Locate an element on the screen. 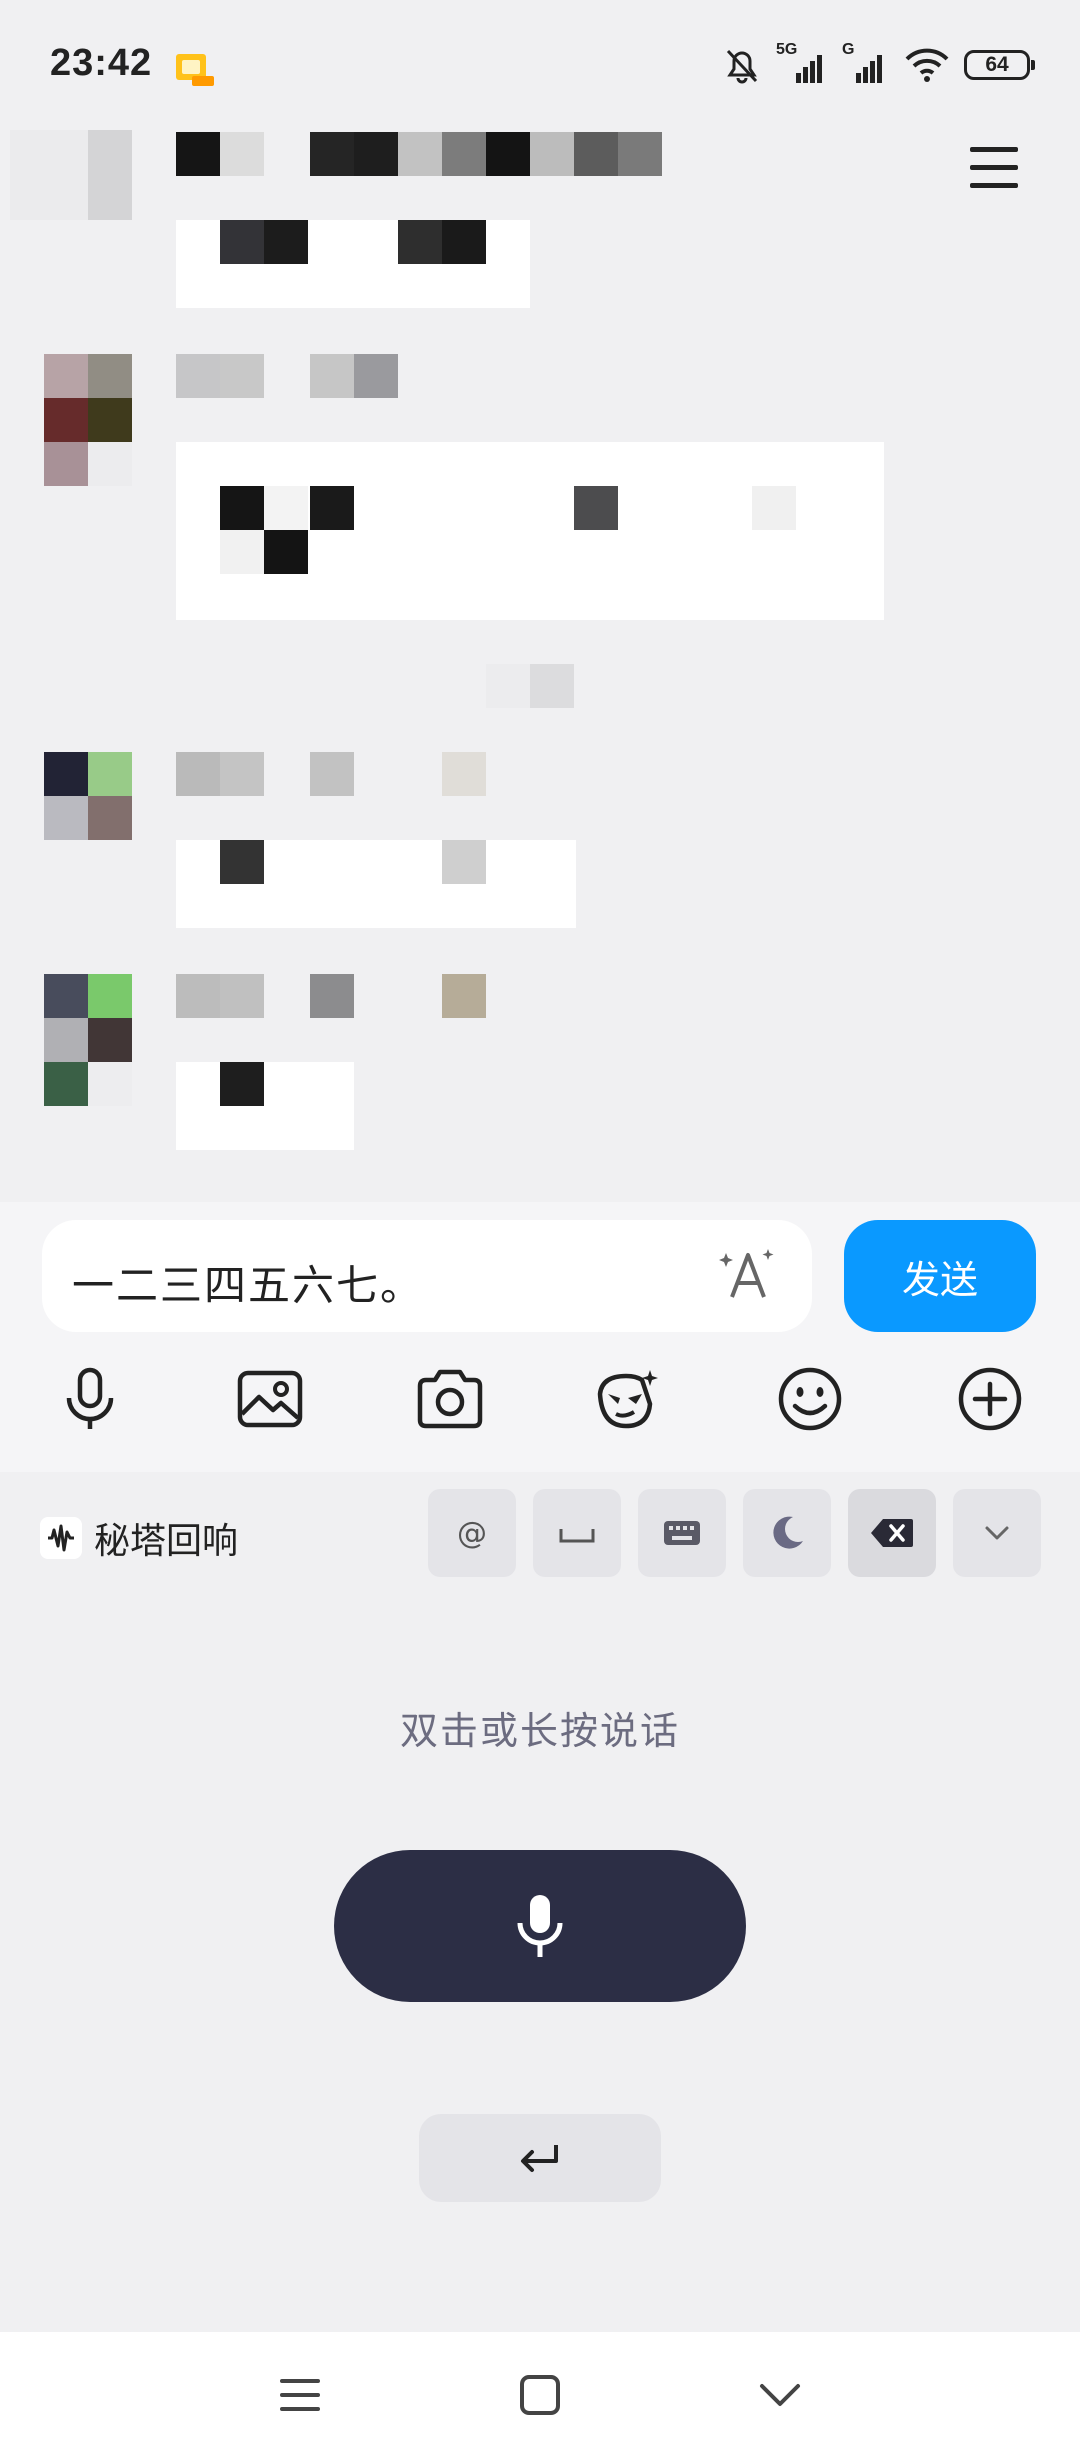  sticker-mask-icon is located at coordinates (627, 1399).